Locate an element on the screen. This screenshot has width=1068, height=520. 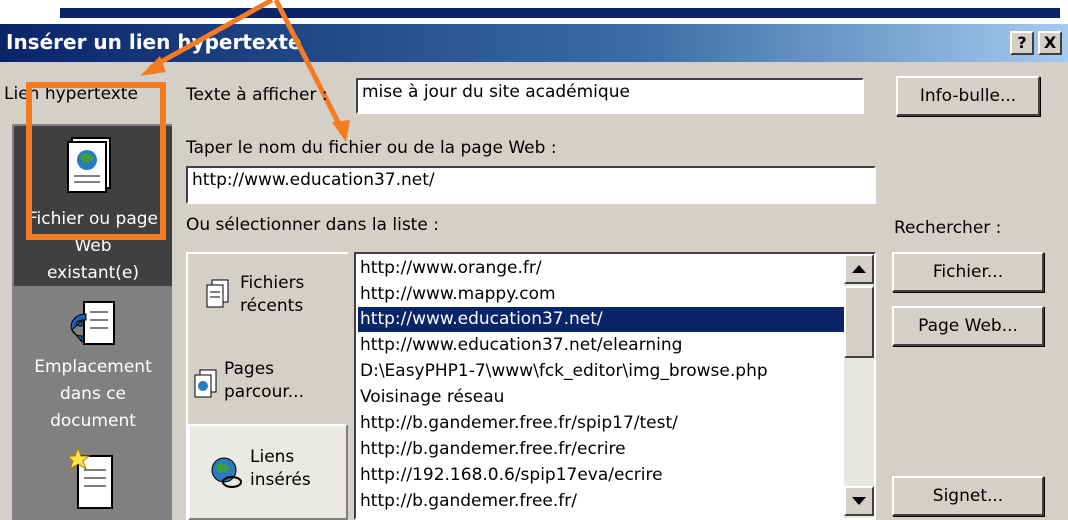
sub-place-recent-line2: récents is located at coordinates (272, 306).